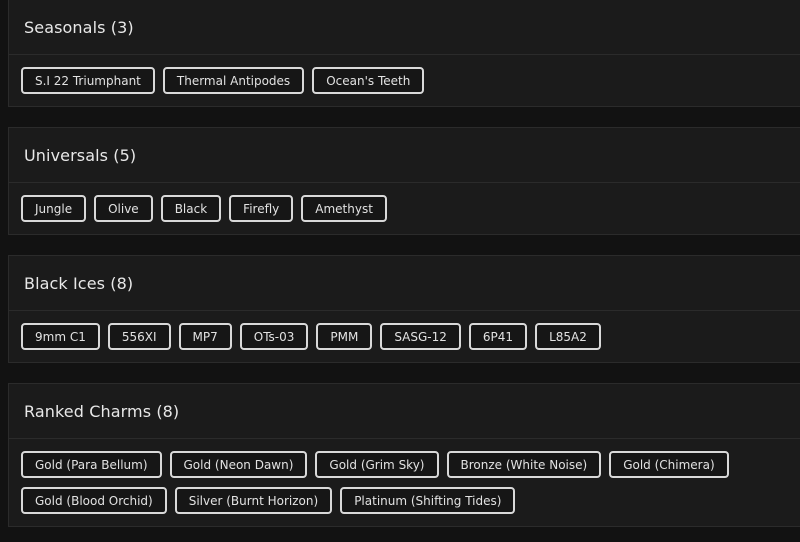 The height and width of the screenshot is (542, 800). What do you see at coordinates (238, 464) in the screenshot?
I see `item-tag: Gold (Neon Dawn)` at bounding box center [238, 464].